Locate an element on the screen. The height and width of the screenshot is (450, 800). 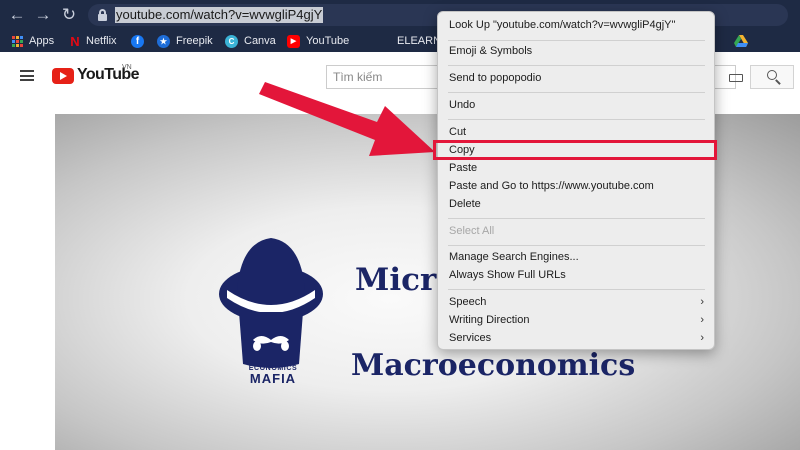
menu-item-label: Speech is located at coordinates (468, 302).